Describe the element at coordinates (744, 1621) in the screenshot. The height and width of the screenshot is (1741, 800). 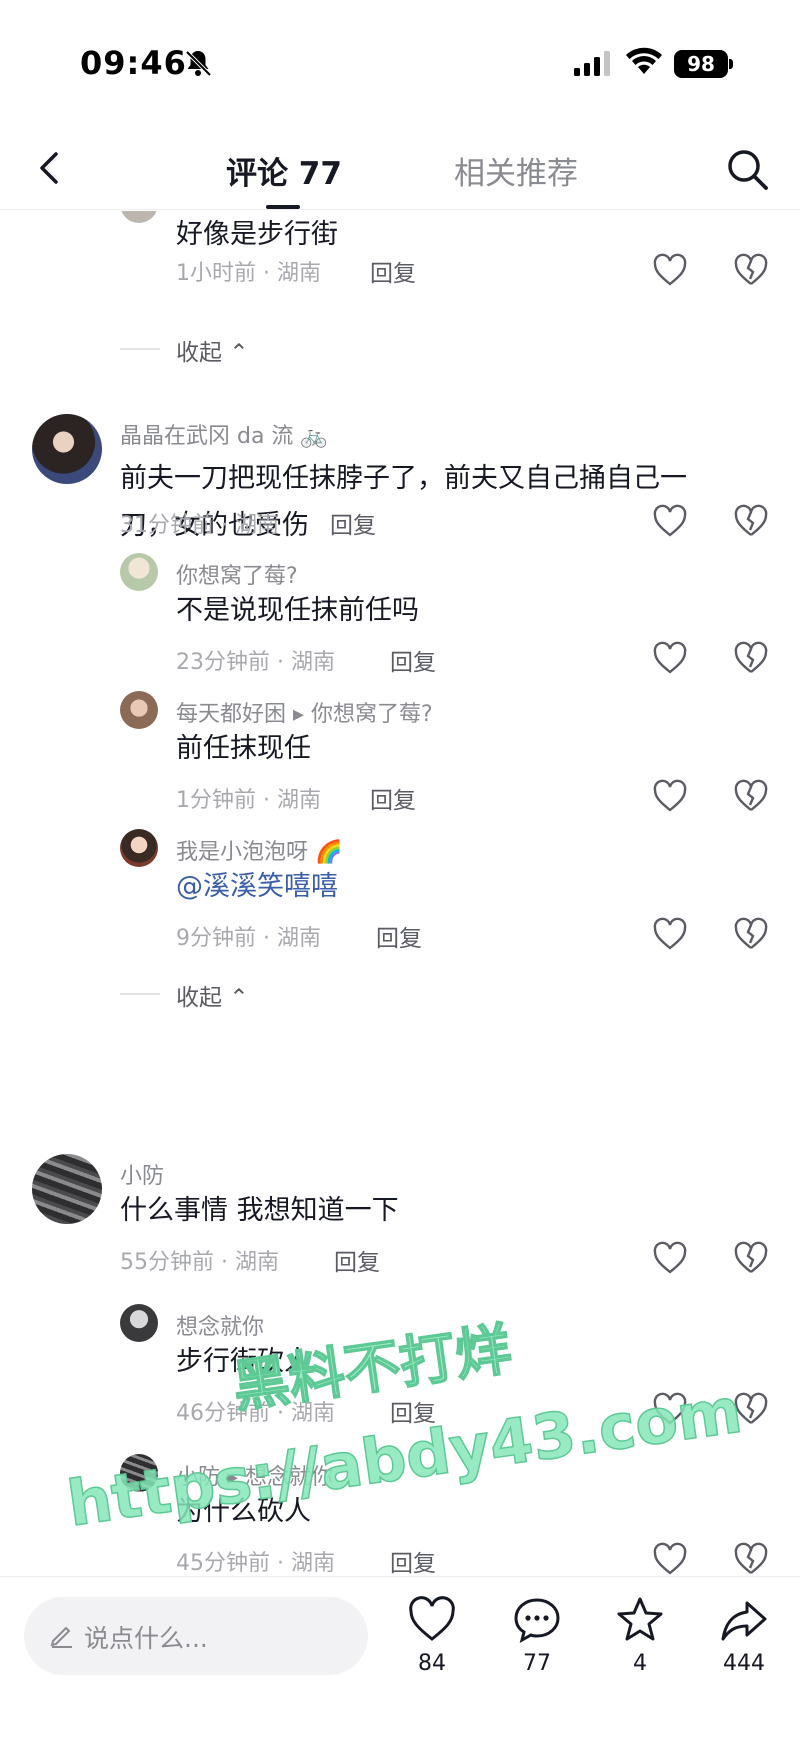
I see `share-arrow-icon` at that location.